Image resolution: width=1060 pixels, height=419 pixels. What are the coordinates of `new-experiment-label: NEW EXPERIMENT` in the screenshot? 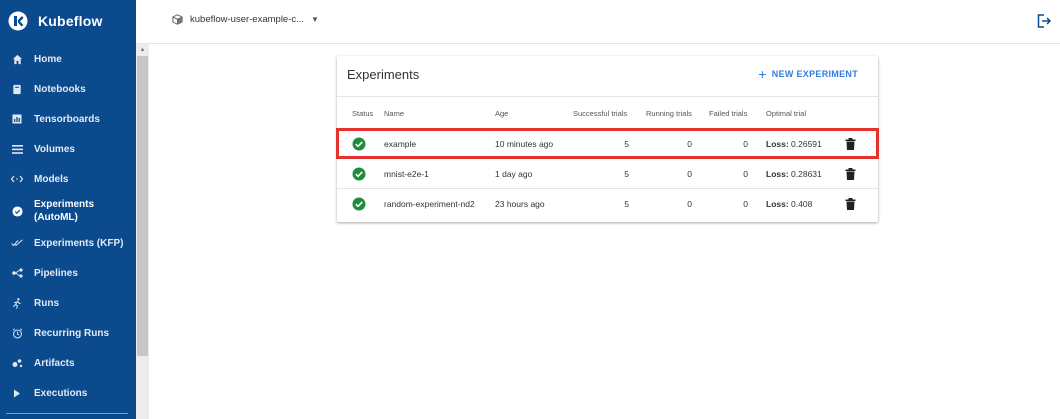 It's located at (814, 74).